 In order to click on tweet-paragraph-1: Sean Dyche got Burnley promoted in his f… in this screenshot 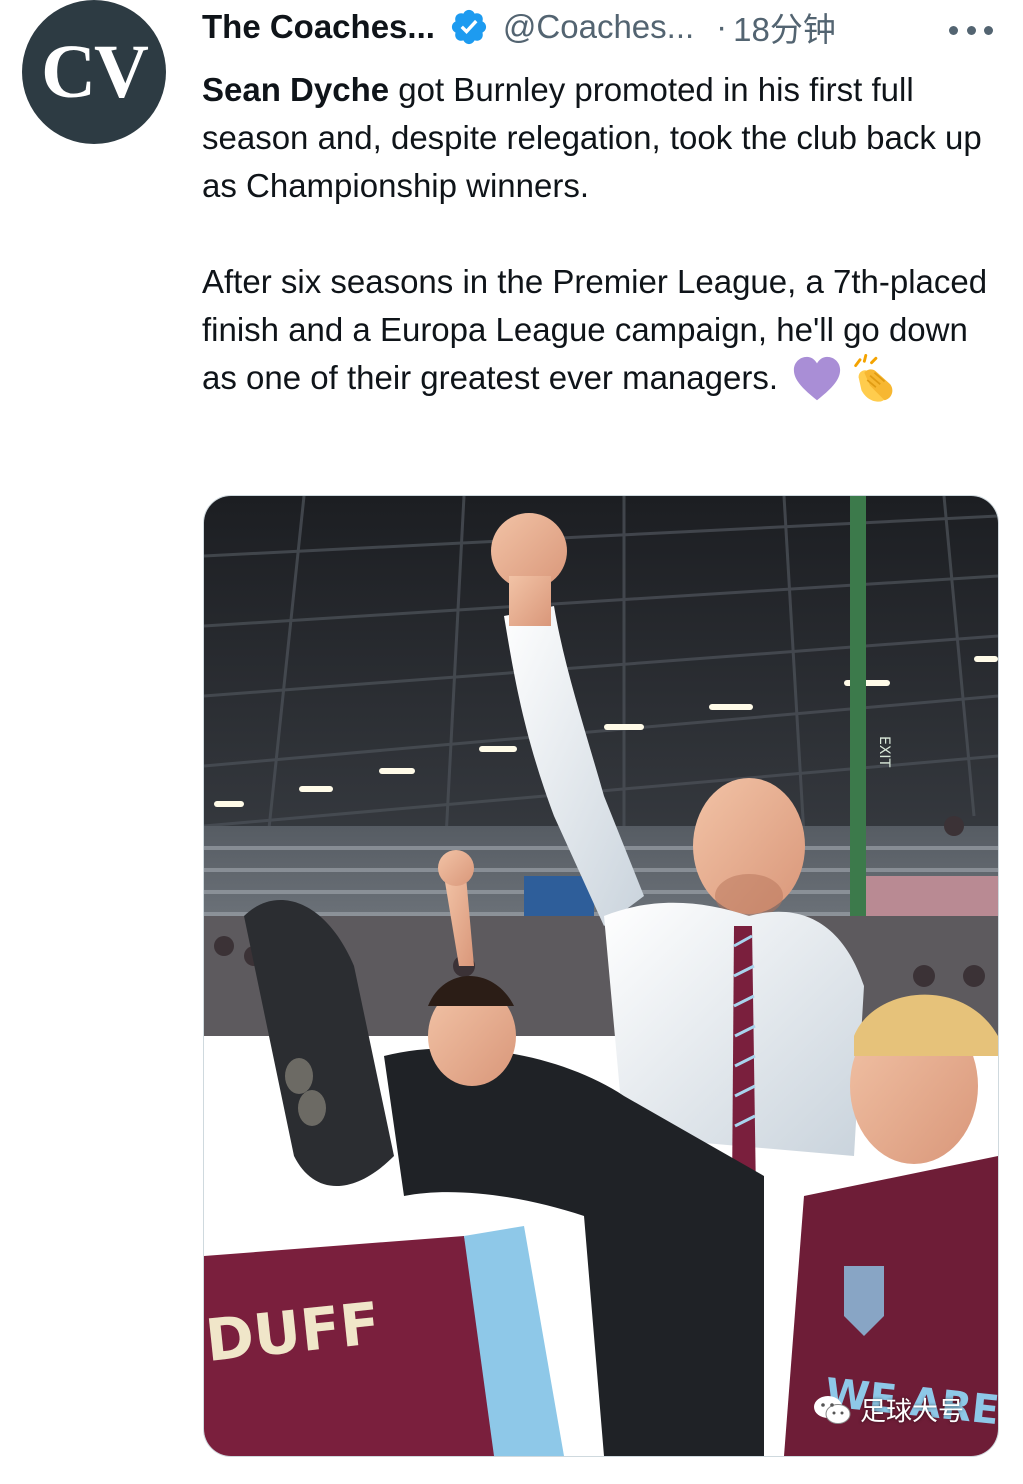, I will do `click(602, 138)`.